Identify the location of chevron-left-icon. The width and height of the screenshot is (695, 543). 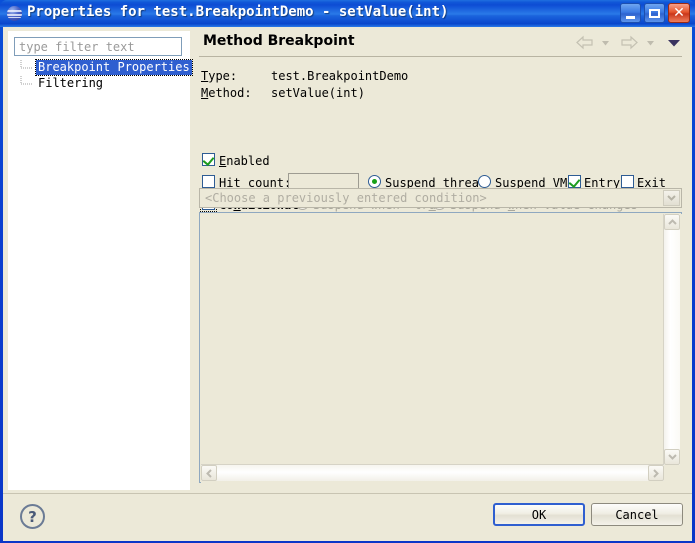
(209, 473).